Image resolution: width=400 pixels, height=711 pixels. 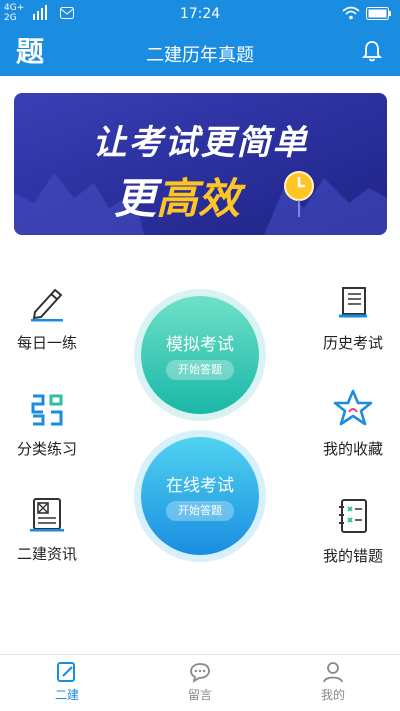 I want to click on news-book-icon, so click(x=47, y=515).